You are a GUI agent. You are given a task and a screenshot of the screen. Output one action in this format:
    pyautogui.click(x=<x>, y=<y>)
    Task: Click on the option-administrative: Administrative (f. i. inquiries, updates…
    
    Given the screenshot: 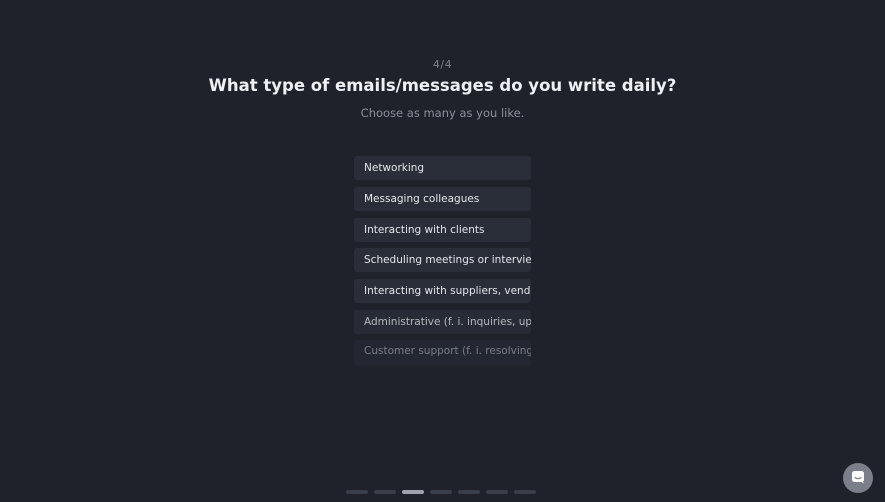 What is the action you would take?
    pyautogui.click(x=442, y=322)
    